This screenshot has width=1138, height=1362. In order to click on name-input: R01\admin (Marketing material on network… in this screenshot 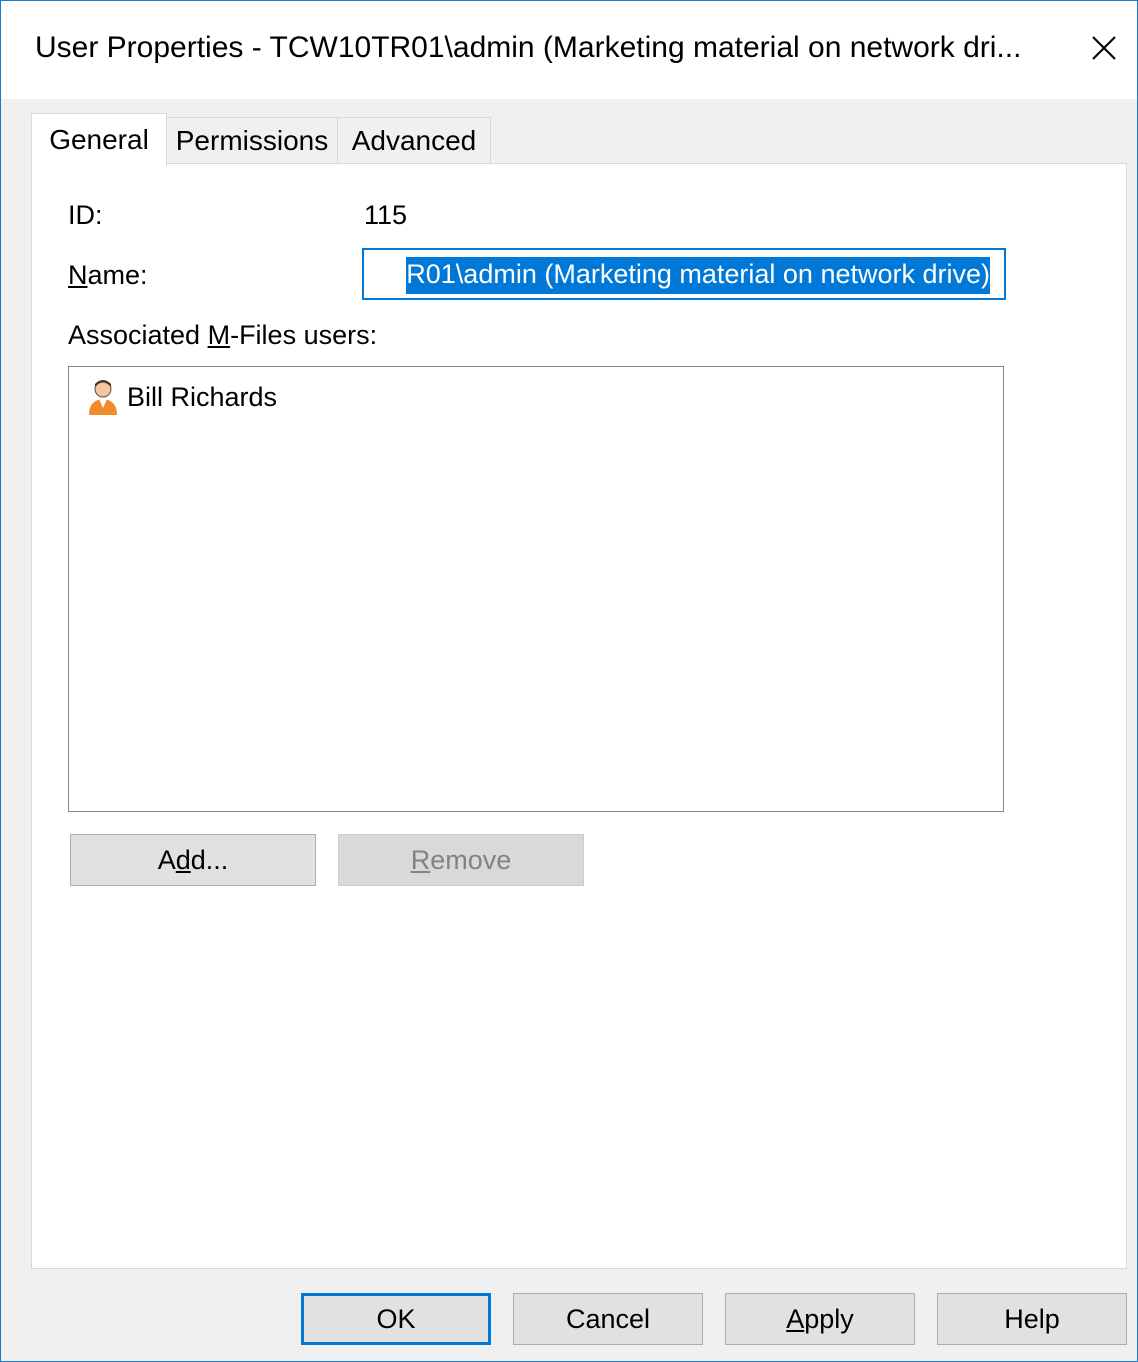, I will do `click(684, 274)`.